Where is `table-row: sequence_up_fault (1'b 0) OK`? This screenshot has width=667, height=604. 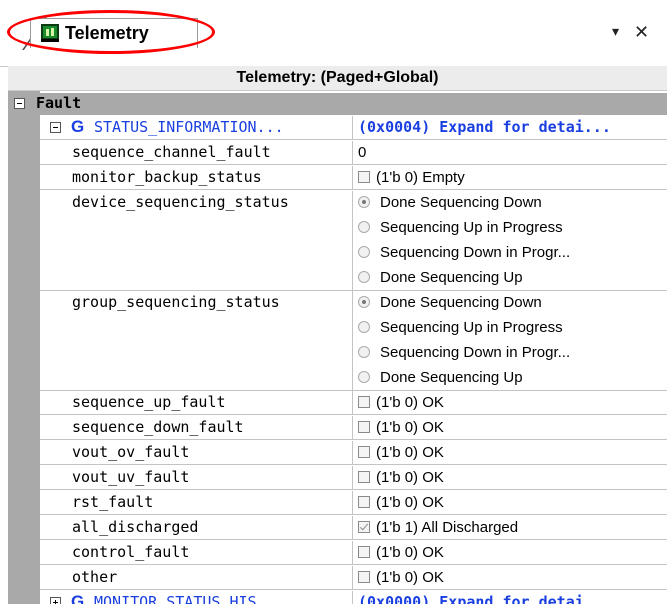 table-row: sequence_up_fault (1'b 0) OK is located at coordinates (353, 403).